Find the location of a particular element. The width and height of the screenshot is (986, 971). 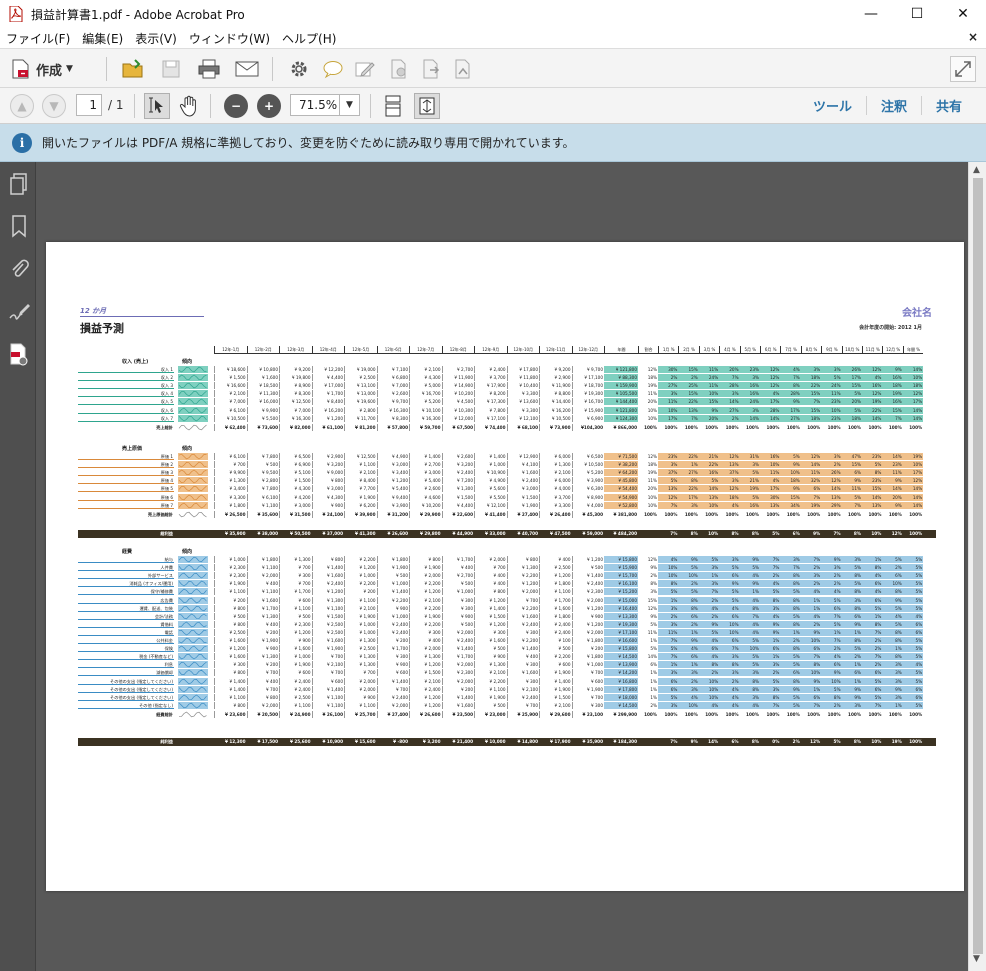

month-value: ¥ 1,000 is located at coordinates (295, 657).